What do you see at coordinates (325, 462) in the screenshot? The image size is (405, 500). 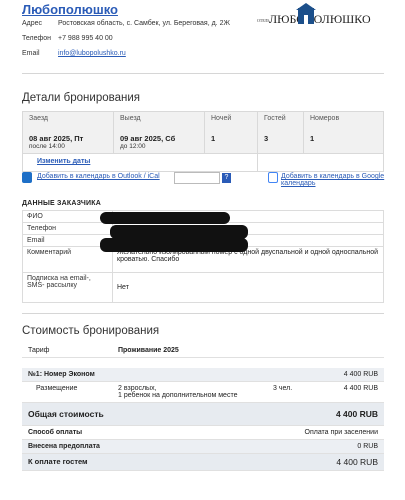 I see `due-value: 4 400 RUB` at bounding box center [325, 462].